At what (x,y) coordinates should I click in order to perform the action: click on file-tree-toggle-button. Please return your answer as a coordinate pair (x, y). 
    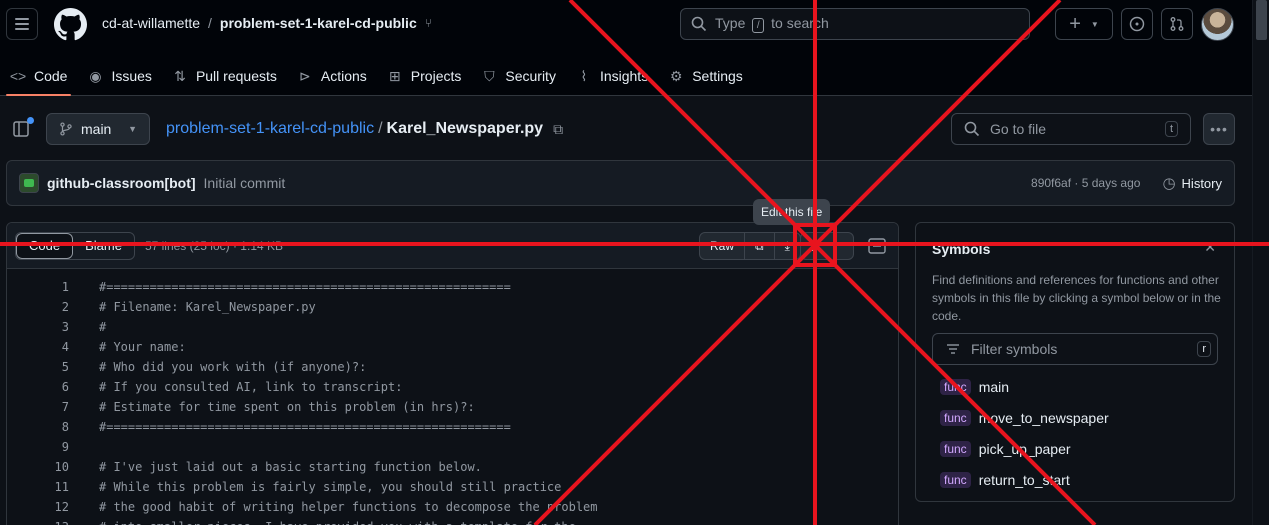
    Looking at the image, I should click on (23, 128).